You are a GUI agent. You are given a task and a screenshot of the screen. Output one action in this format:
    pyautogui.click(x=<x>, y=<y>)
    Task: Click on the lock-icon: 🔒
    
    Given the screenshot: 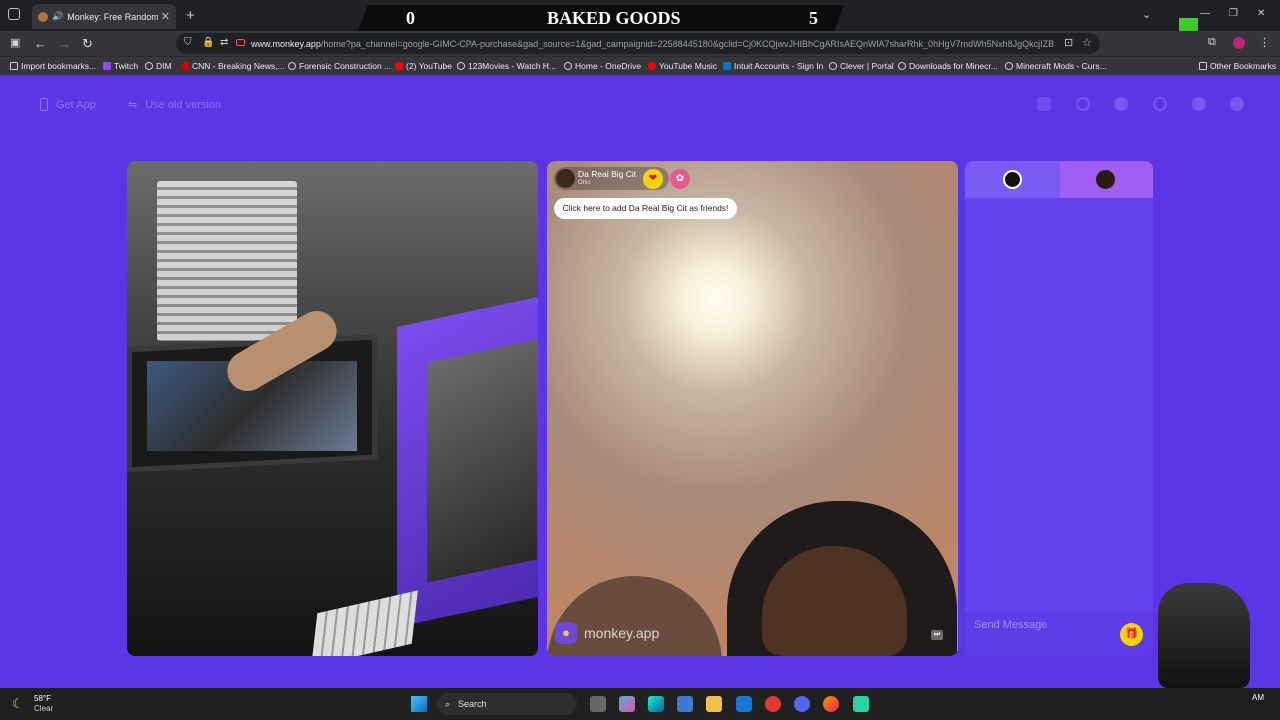 What is the action you would take?
    pyautogui.click(x=208, y=42)
    